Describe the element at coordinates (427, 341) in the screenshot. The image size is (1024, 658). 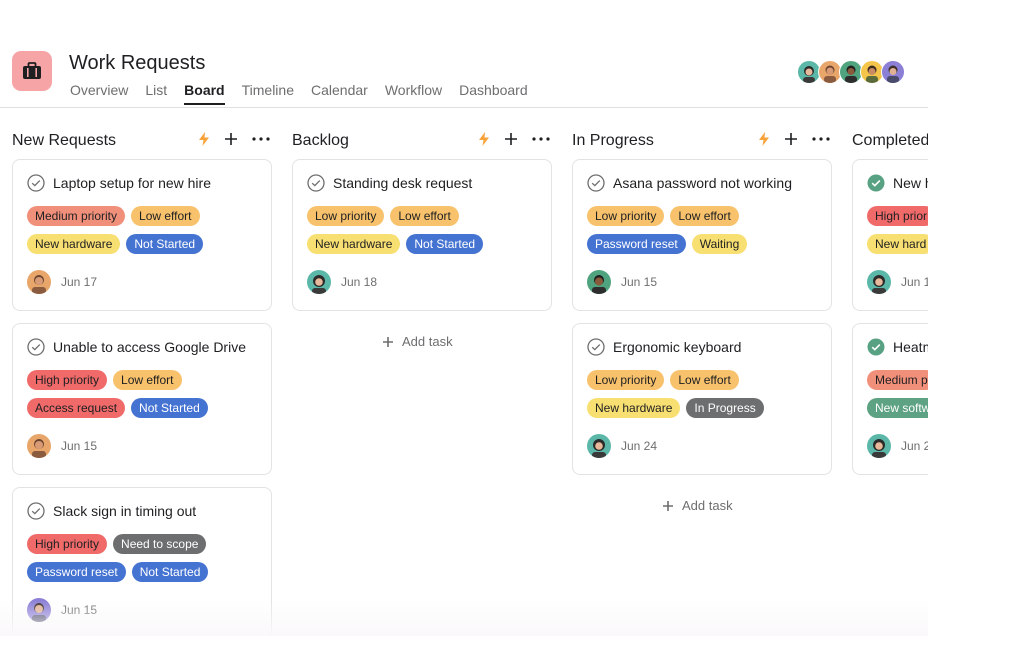
I see `add-task-label: Add task` at that location.